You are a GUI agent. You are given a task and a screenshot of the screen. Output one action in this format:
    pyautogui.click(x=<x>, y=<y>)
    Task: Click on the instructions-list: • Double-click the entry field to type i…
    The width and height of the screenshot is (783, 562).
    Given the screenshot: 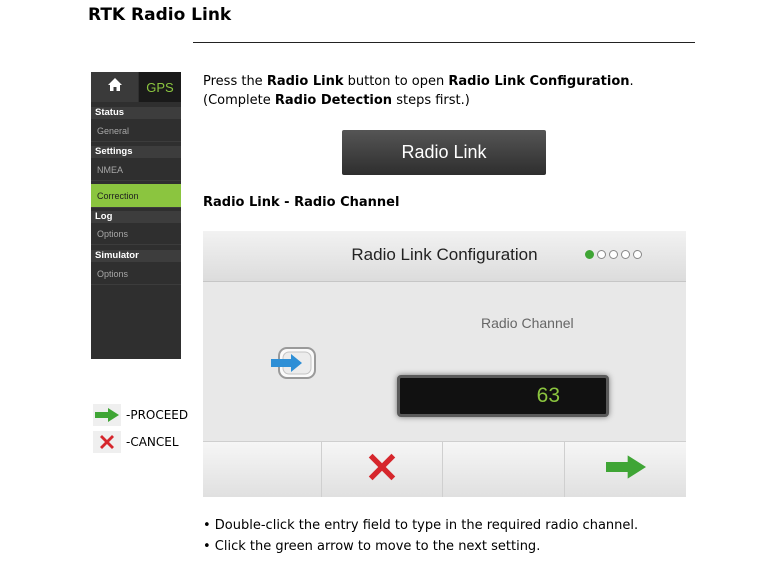 What is the action you would take?
    pyautogui.click(x=420, y=536)
    